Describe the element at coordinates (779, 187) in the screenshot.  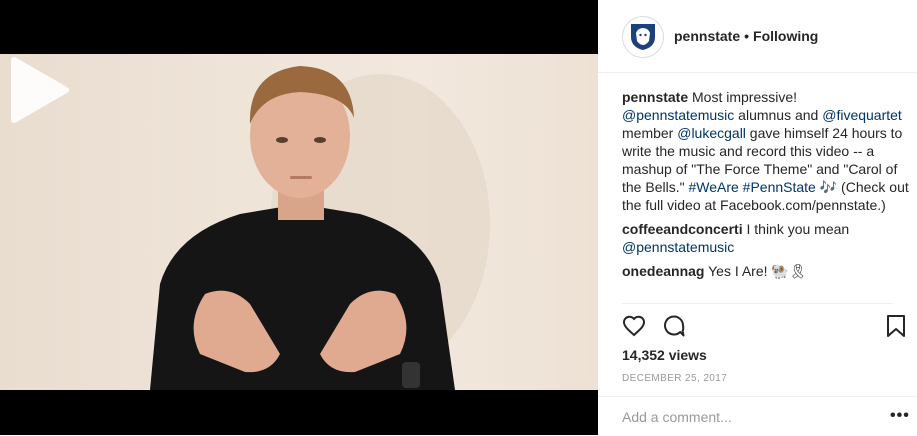
I see `hashtag-link: #PennState` at that location.